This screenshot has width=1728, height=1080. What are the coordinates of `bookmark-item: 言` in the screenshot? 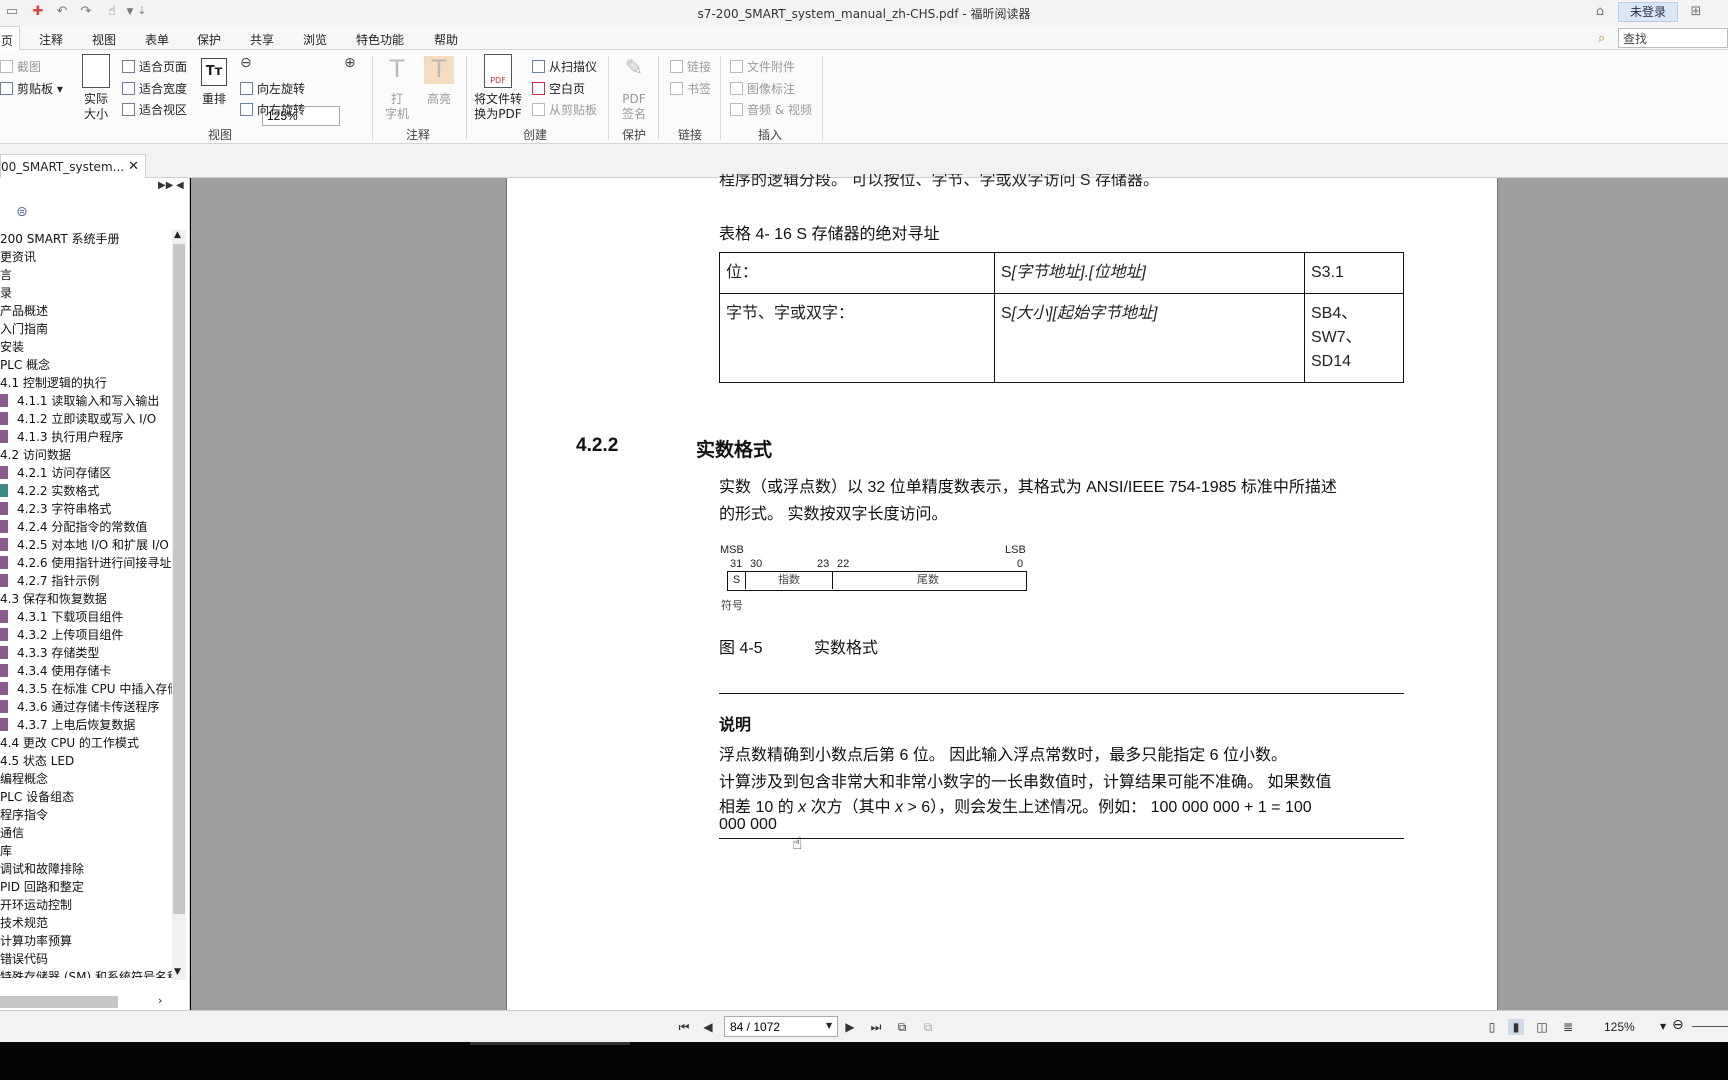 It's located at (86, 275).